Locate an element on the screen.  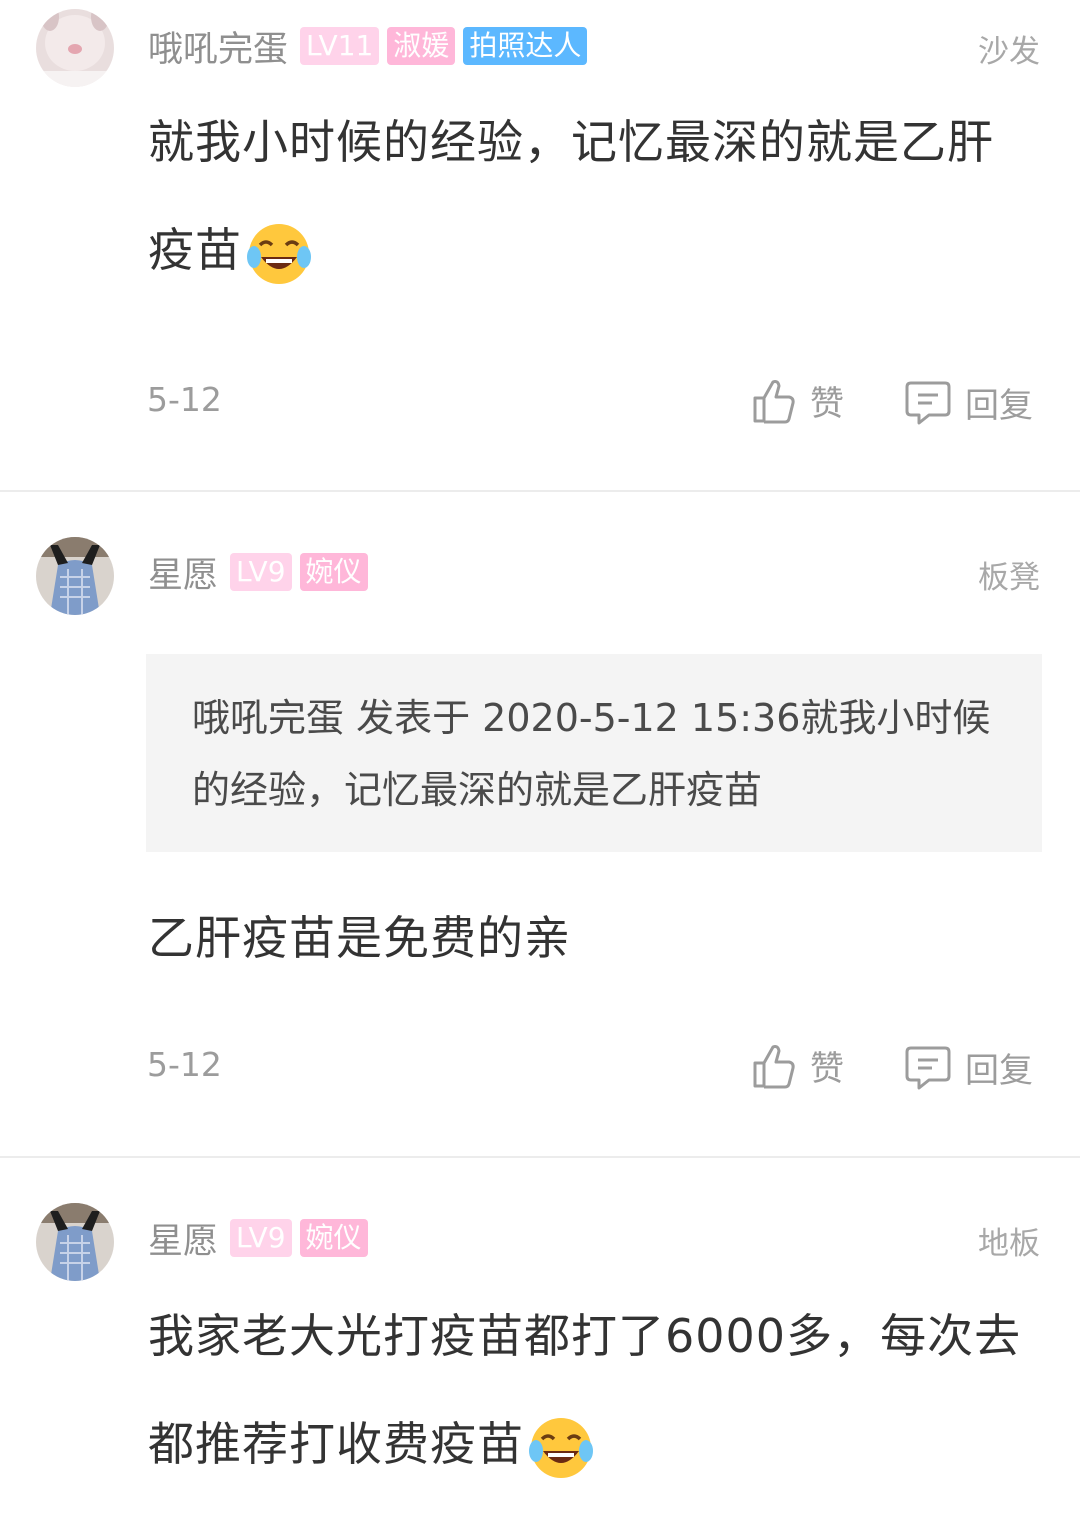
title-badge: 淑媛 is located at coordinates (421, 46).